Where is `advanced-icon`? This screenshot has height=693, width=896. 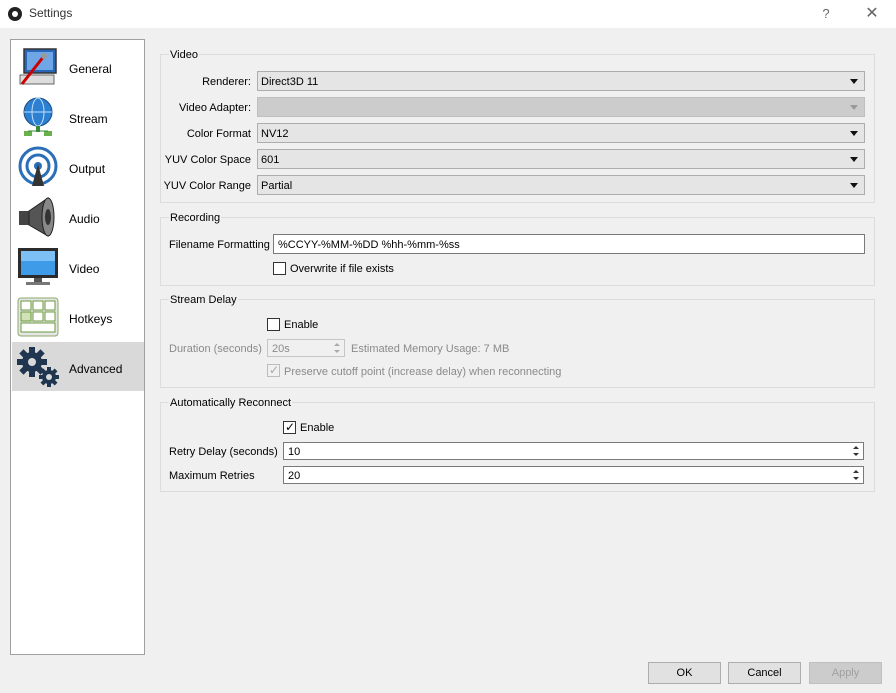
advanced-icon is located at coordinates (38, 367).